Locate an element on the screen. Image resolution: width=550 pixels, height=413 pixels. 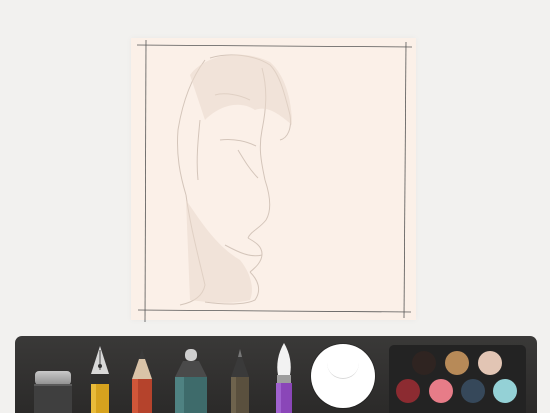
fountain-pen-tool is located at coordinates (100, 379).